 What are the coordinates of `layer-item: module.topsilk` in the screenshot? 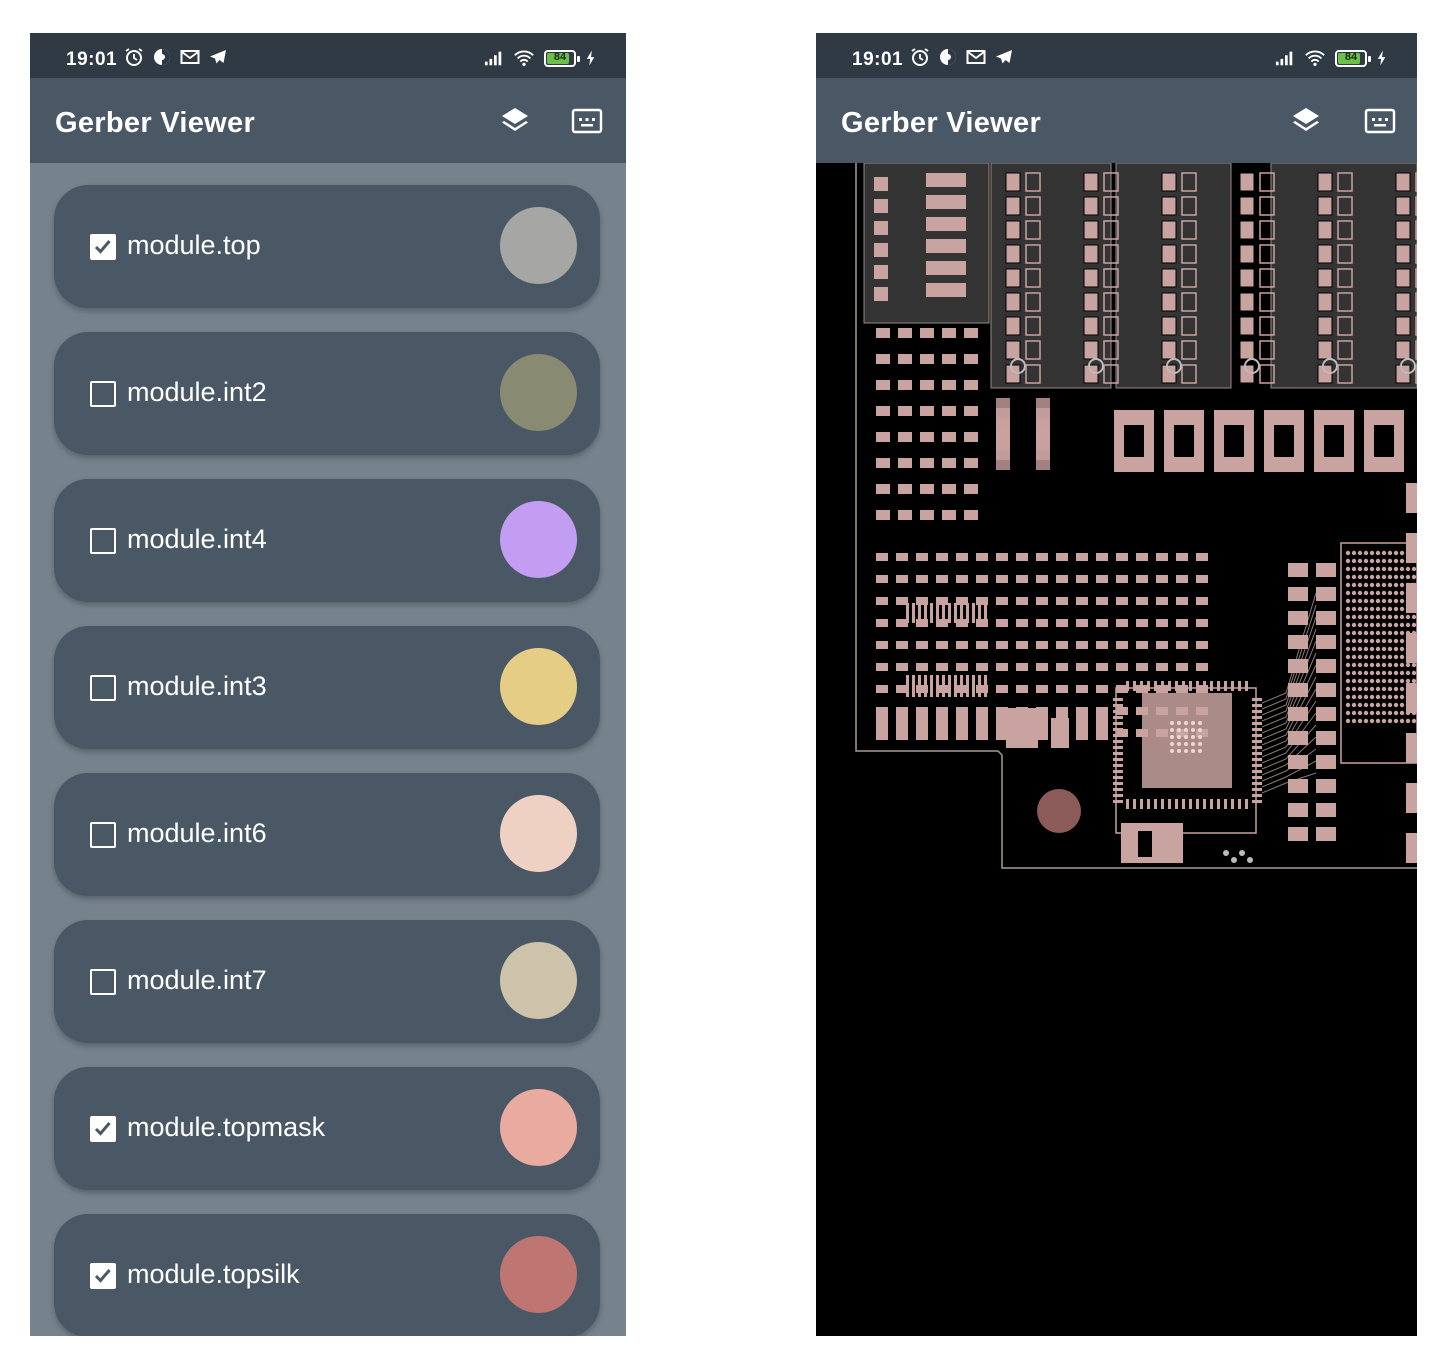 It's located at (327, 1275).